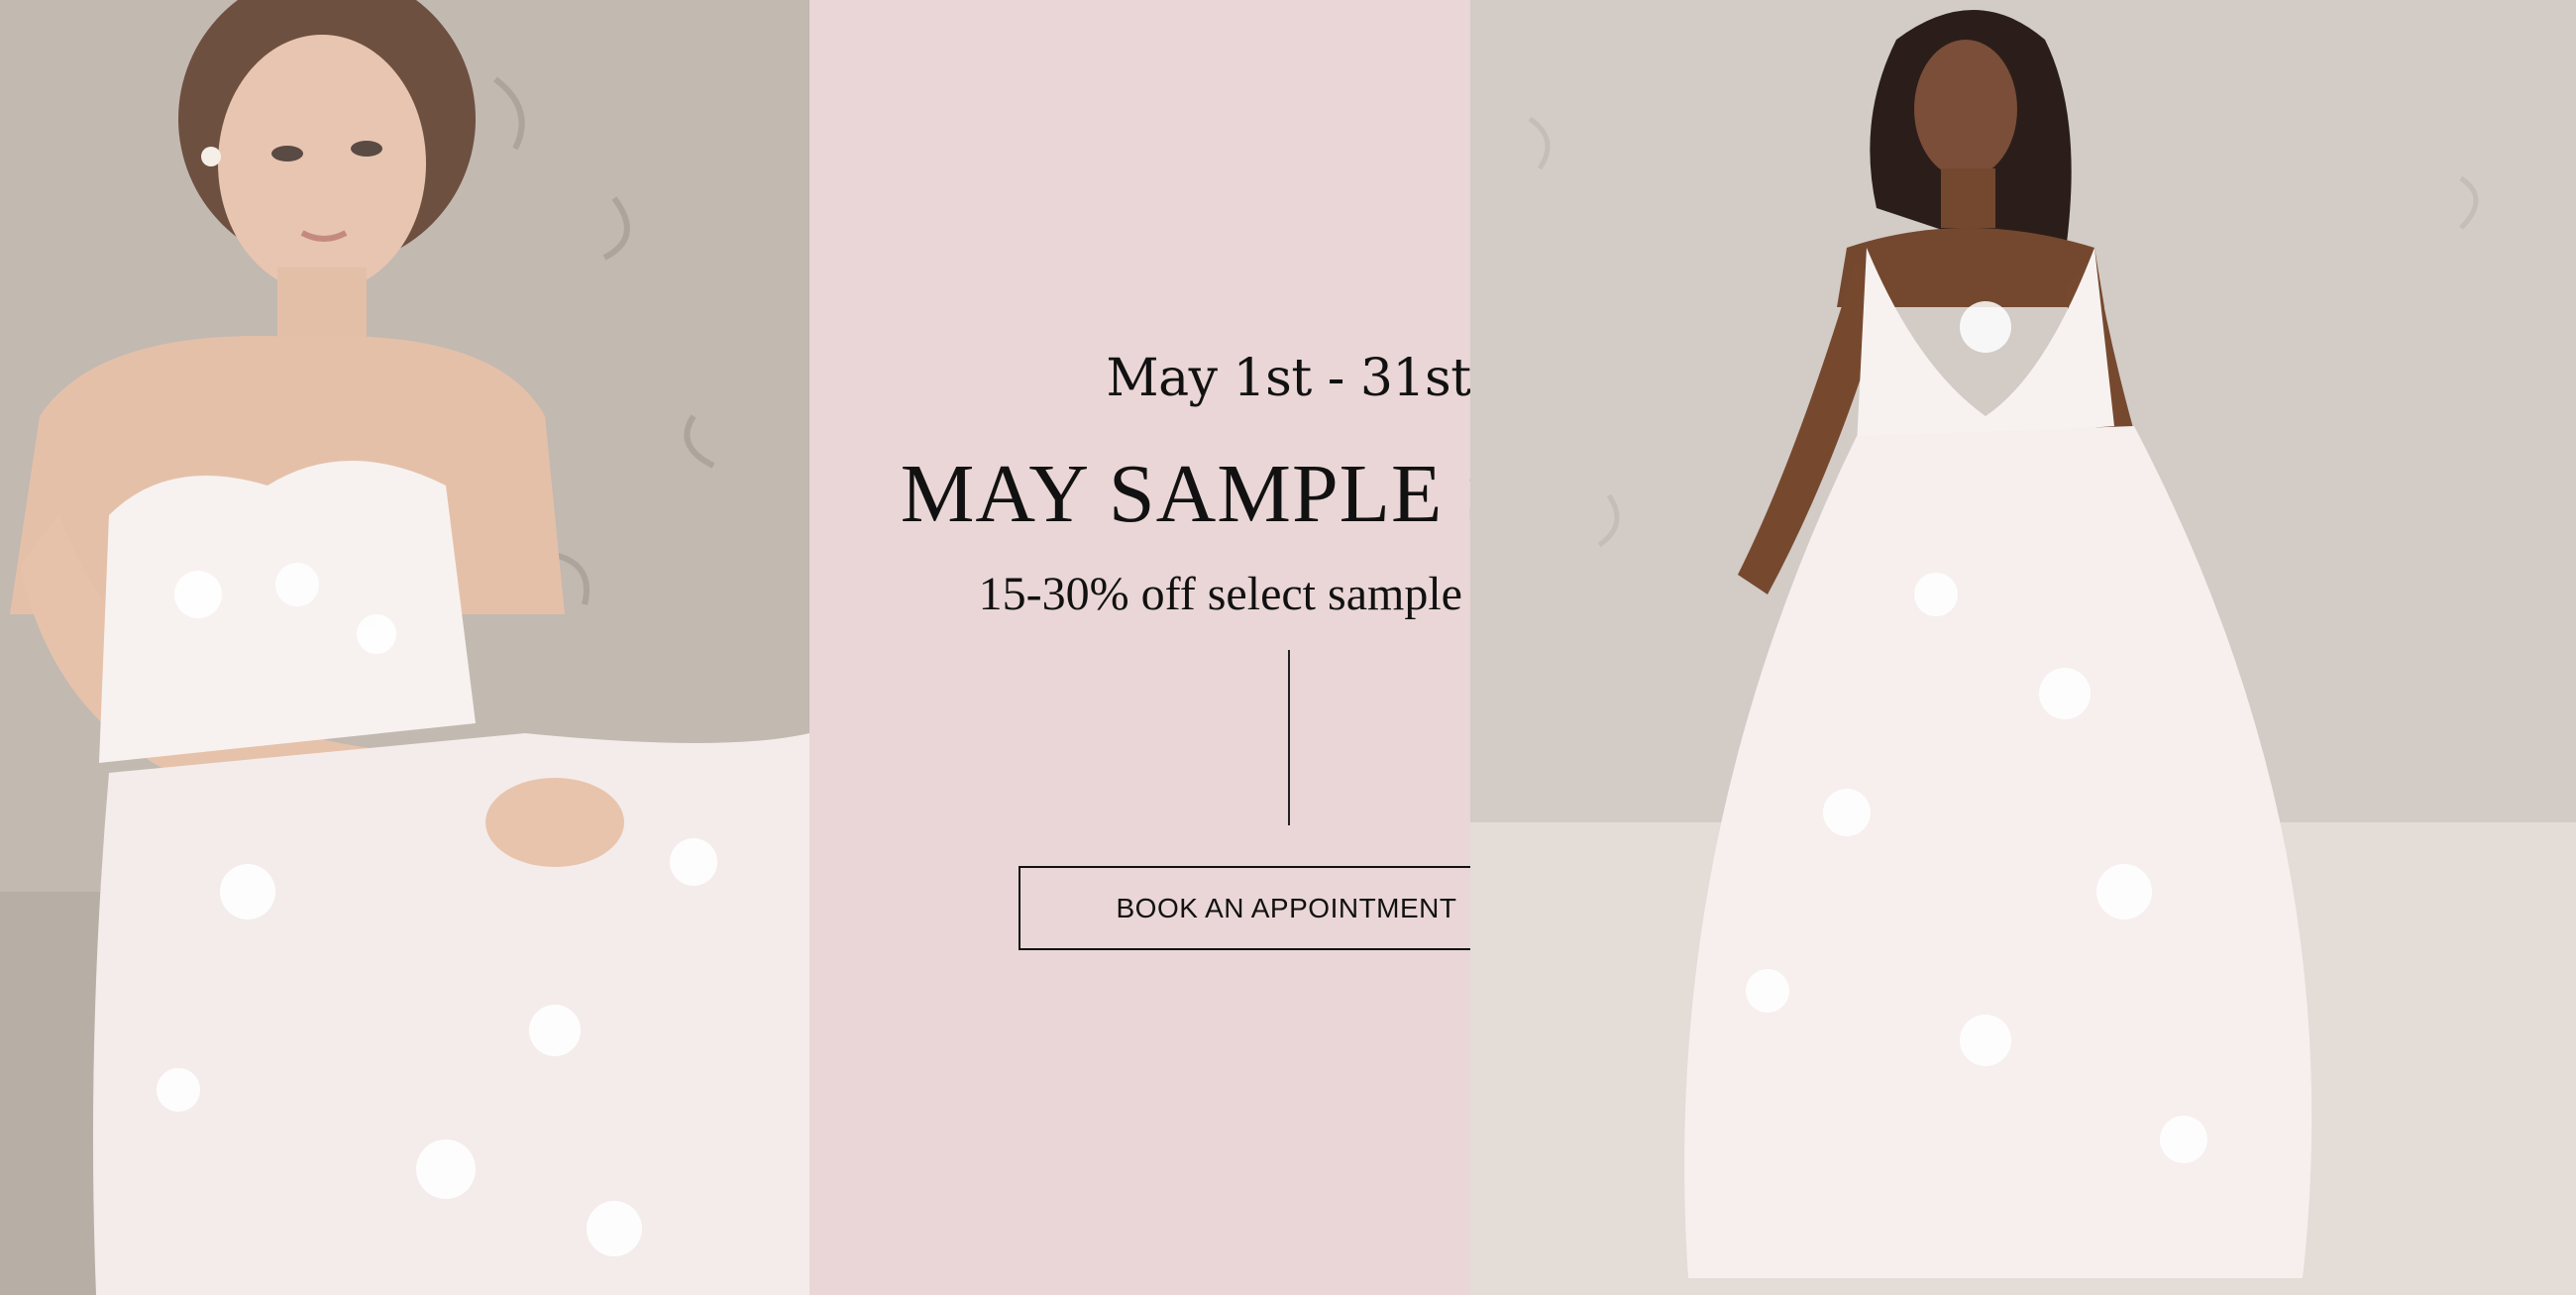  What do you see at coordinates (1289, 737) in the screenshot?
I see `vertical-divider` at bounding box center [1289, 737].